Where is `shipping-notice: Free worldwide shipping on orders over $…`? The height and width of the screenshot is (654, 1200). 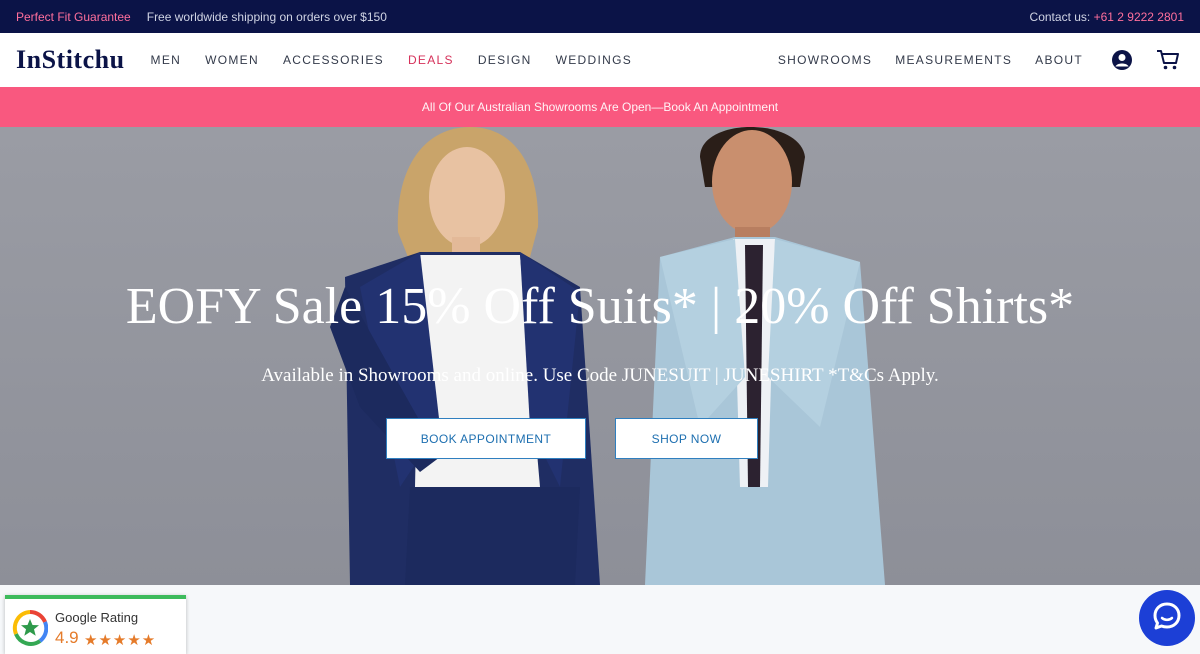 shipping-notice: Free worldwide shipping on orders over $… is located at coordinates (266, 16).